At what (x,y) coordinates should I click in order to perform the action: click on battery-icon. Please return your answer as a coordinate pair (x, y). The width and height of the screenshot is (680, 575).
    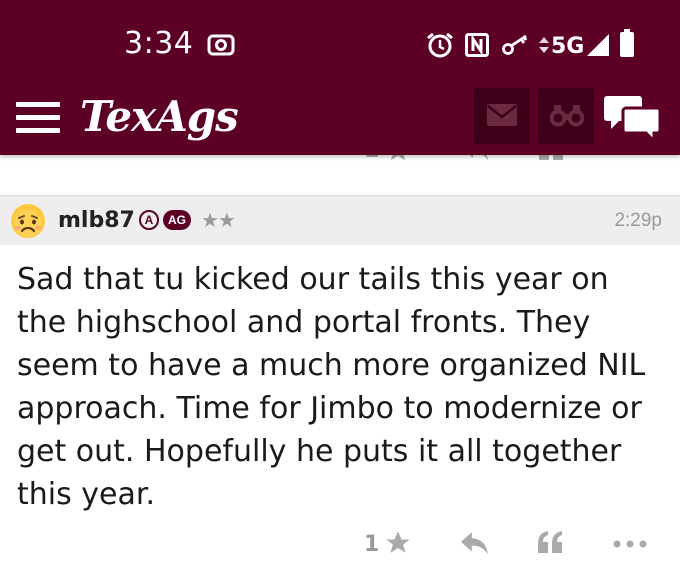
    Looking at the image, I should click on (627, 43).